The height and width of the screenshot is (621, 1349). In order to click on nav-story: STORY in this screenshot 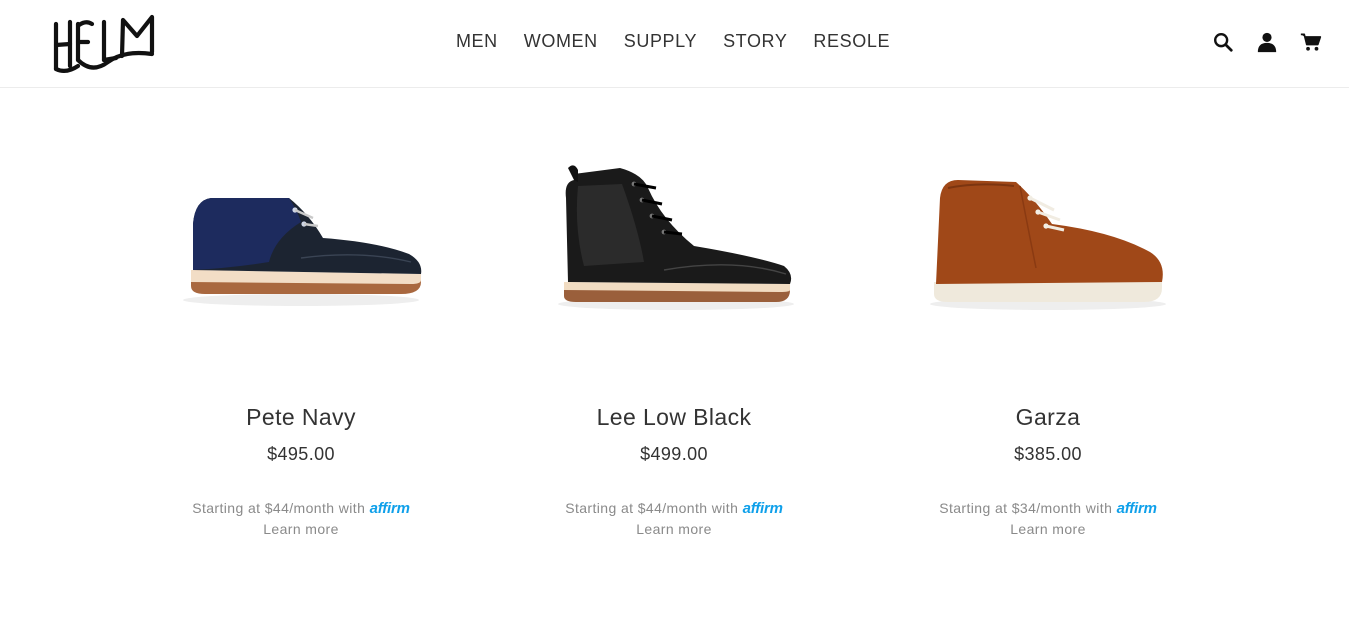, I will do `click(755, 41)`.